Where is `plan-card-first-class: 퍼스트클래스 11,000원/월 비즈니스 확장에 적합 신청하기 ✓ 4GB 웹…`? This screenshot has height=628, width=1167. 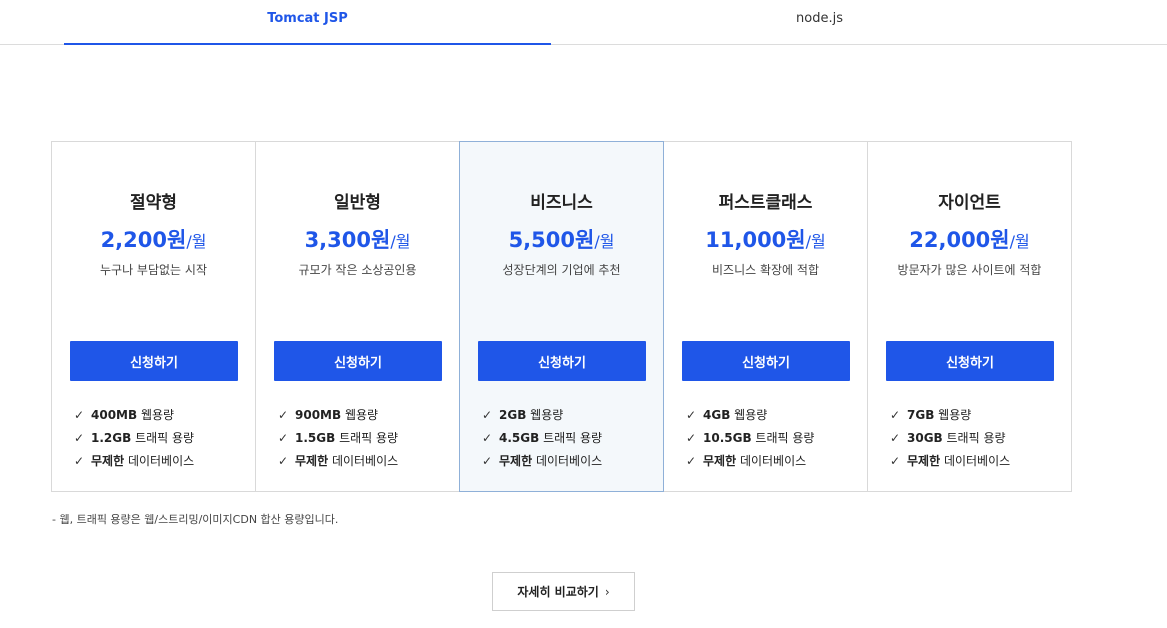
plan-card-first-class: 퍼스트클래스 11,000원/월 비즈니스 확장에 적합 신청하기 ✓ 4GB 웹… is located at coordinates (765, 316).